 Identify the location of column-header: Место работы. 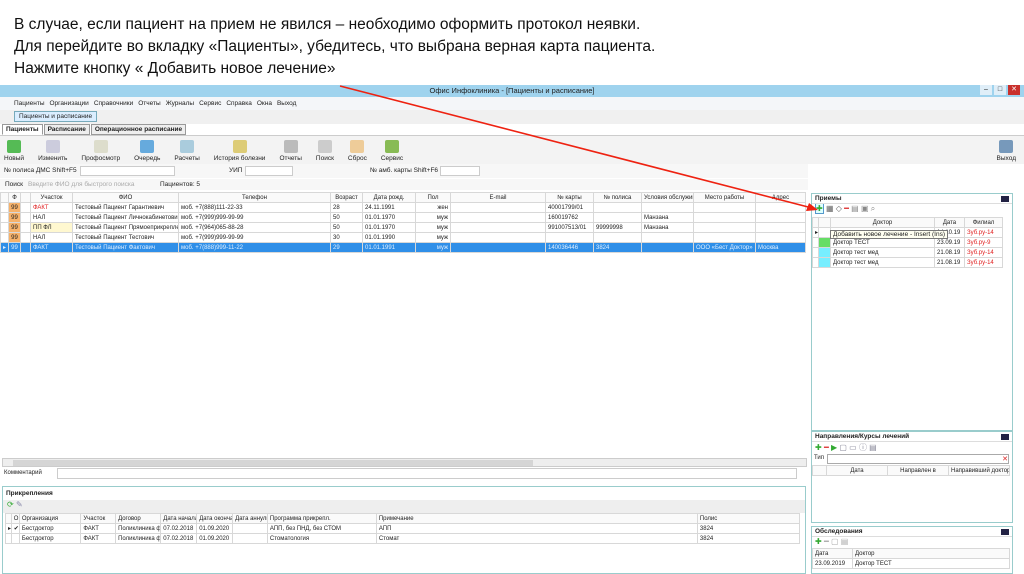
(724, 197).